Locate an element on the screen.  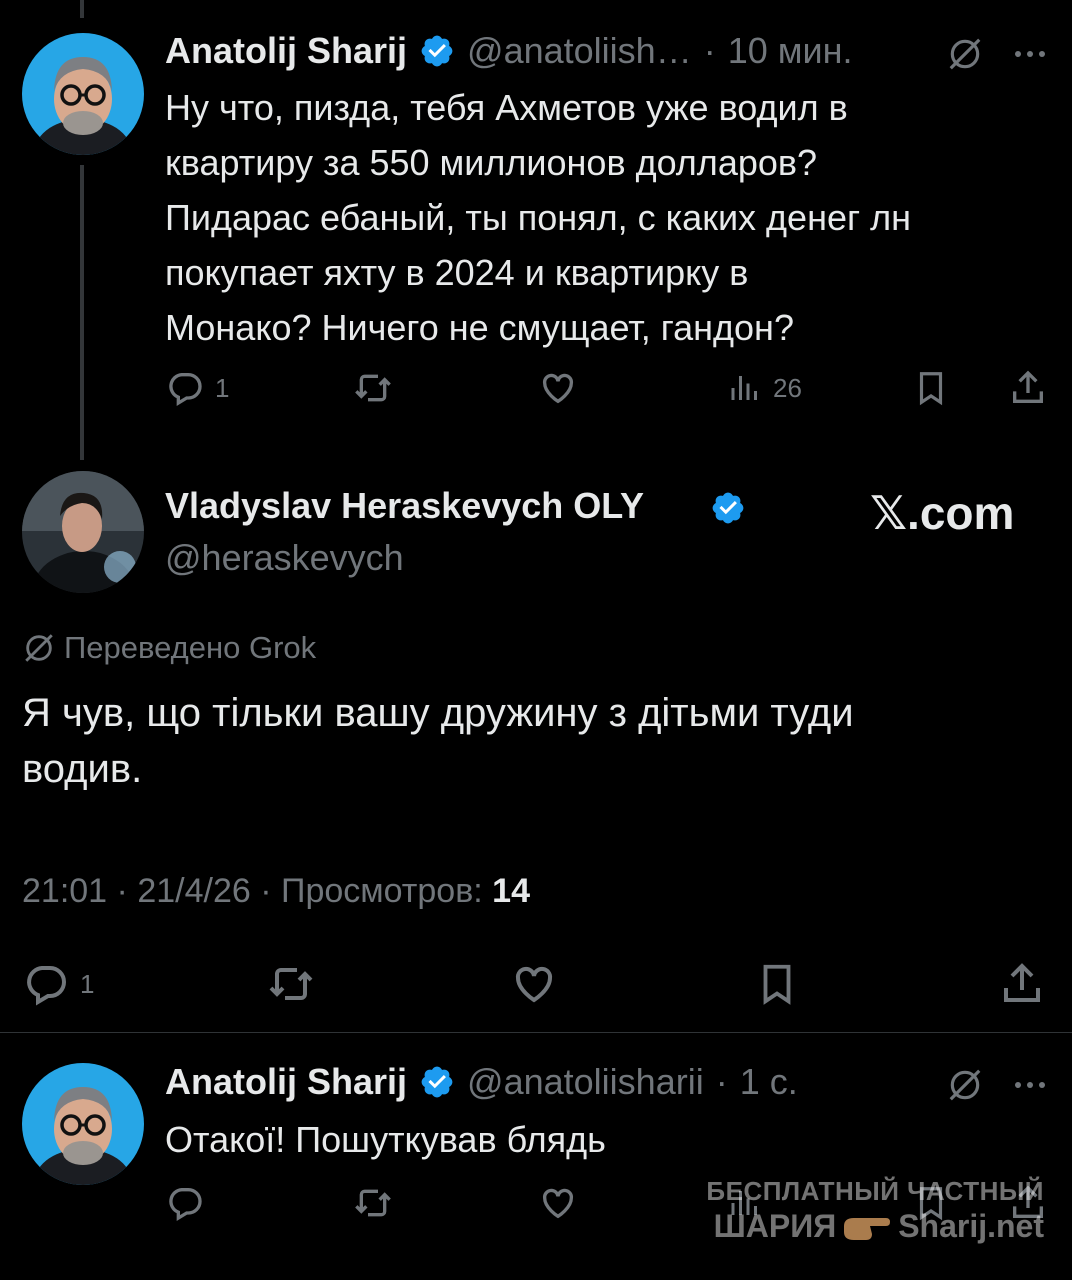
reply-button is located at coordinates (185, 1203).